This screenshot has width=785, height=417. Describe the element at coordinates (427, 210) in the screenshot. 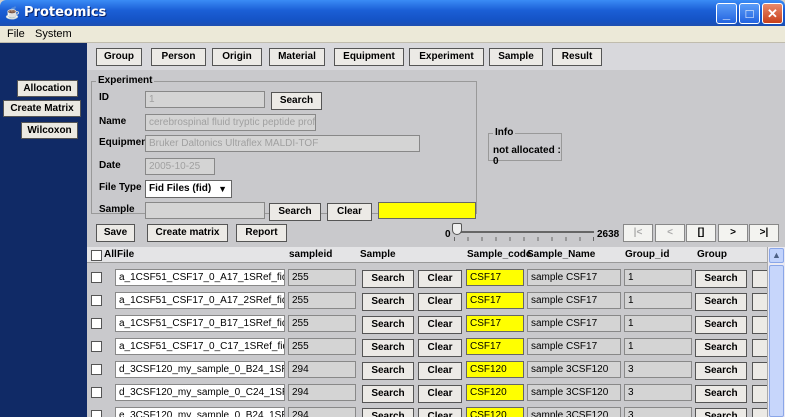

I see `sample-highlight-field` at that location.